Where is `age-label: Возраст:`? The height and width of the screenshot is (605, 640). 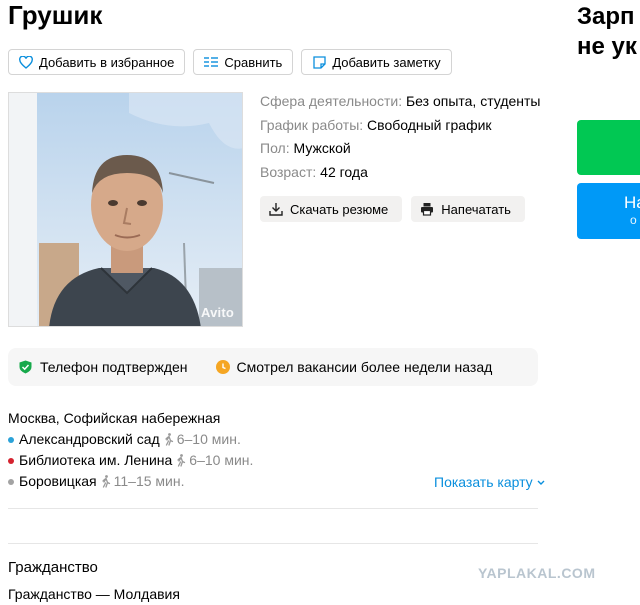
age-label: Возраст: is located at coordinates (288, 171).